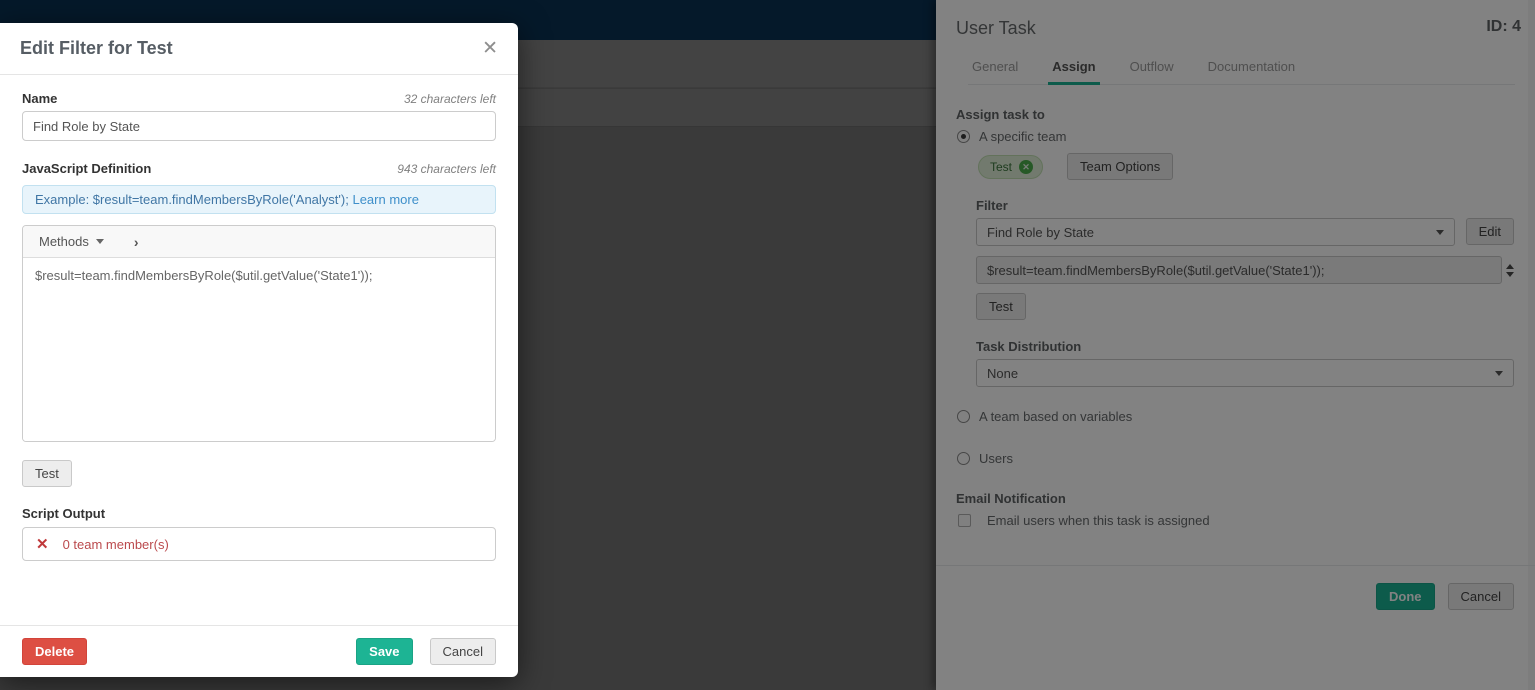  Describe the element at coordinates (87, 168) in the screenshot. I see `js-definition-label: JavaScript Definition` at that location.